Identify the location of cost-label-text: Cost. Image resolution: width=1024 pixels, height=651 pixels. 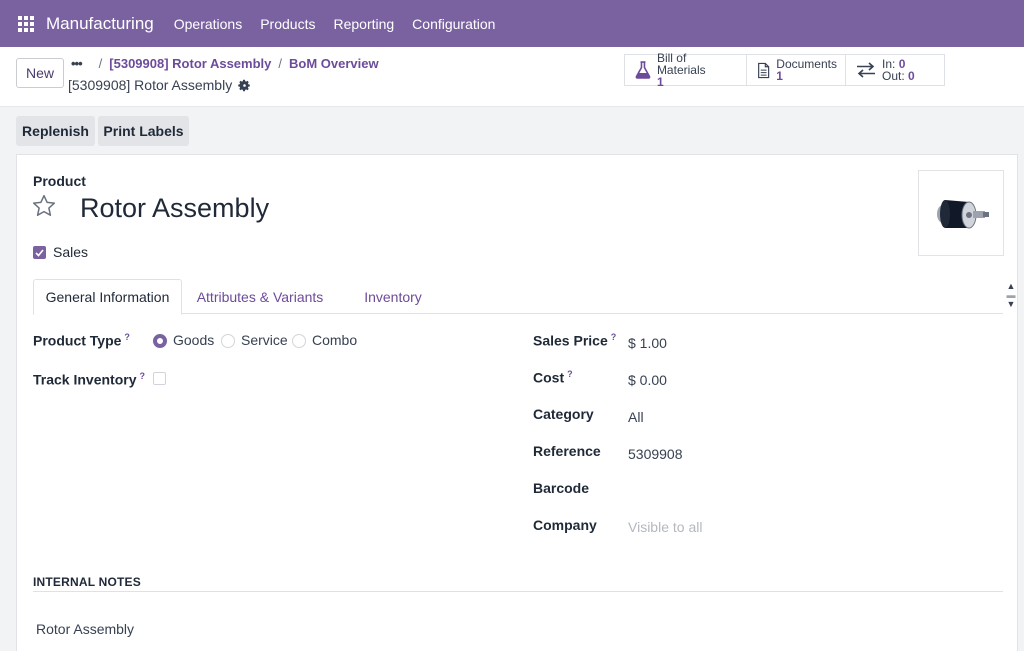
(549, 377).